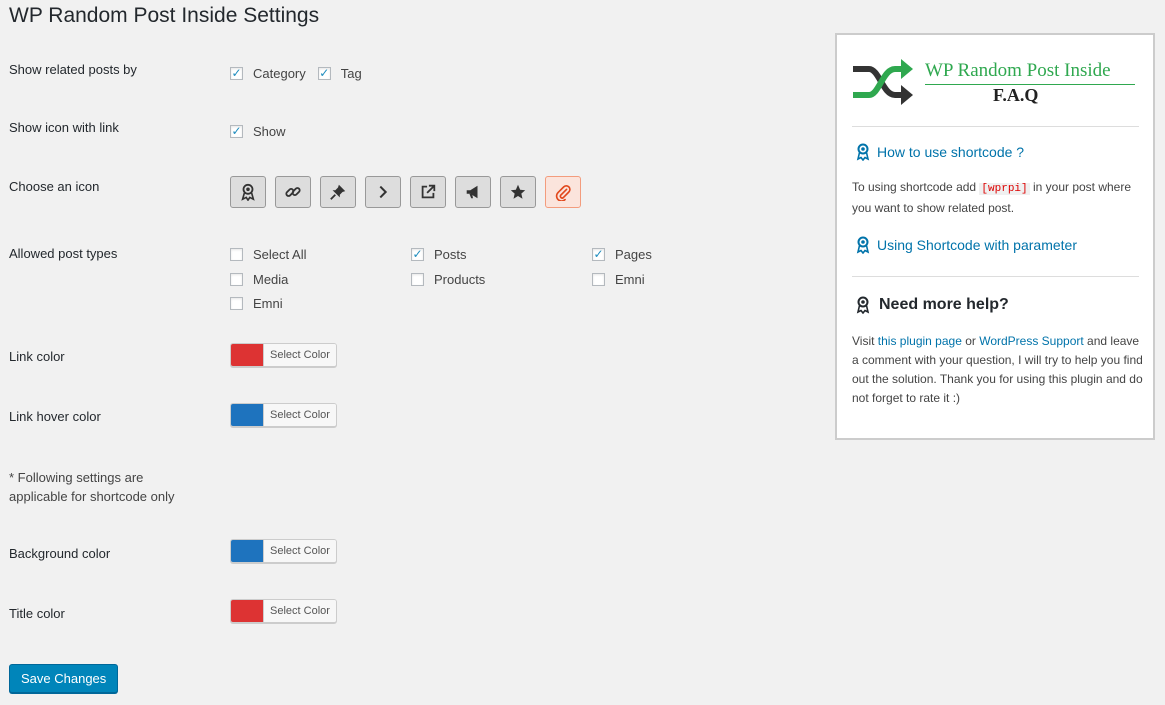 Image resolution: width=1165 pixels, height=705 pixels. I want to click on category-checkbox: ✓, so click(236, 73).